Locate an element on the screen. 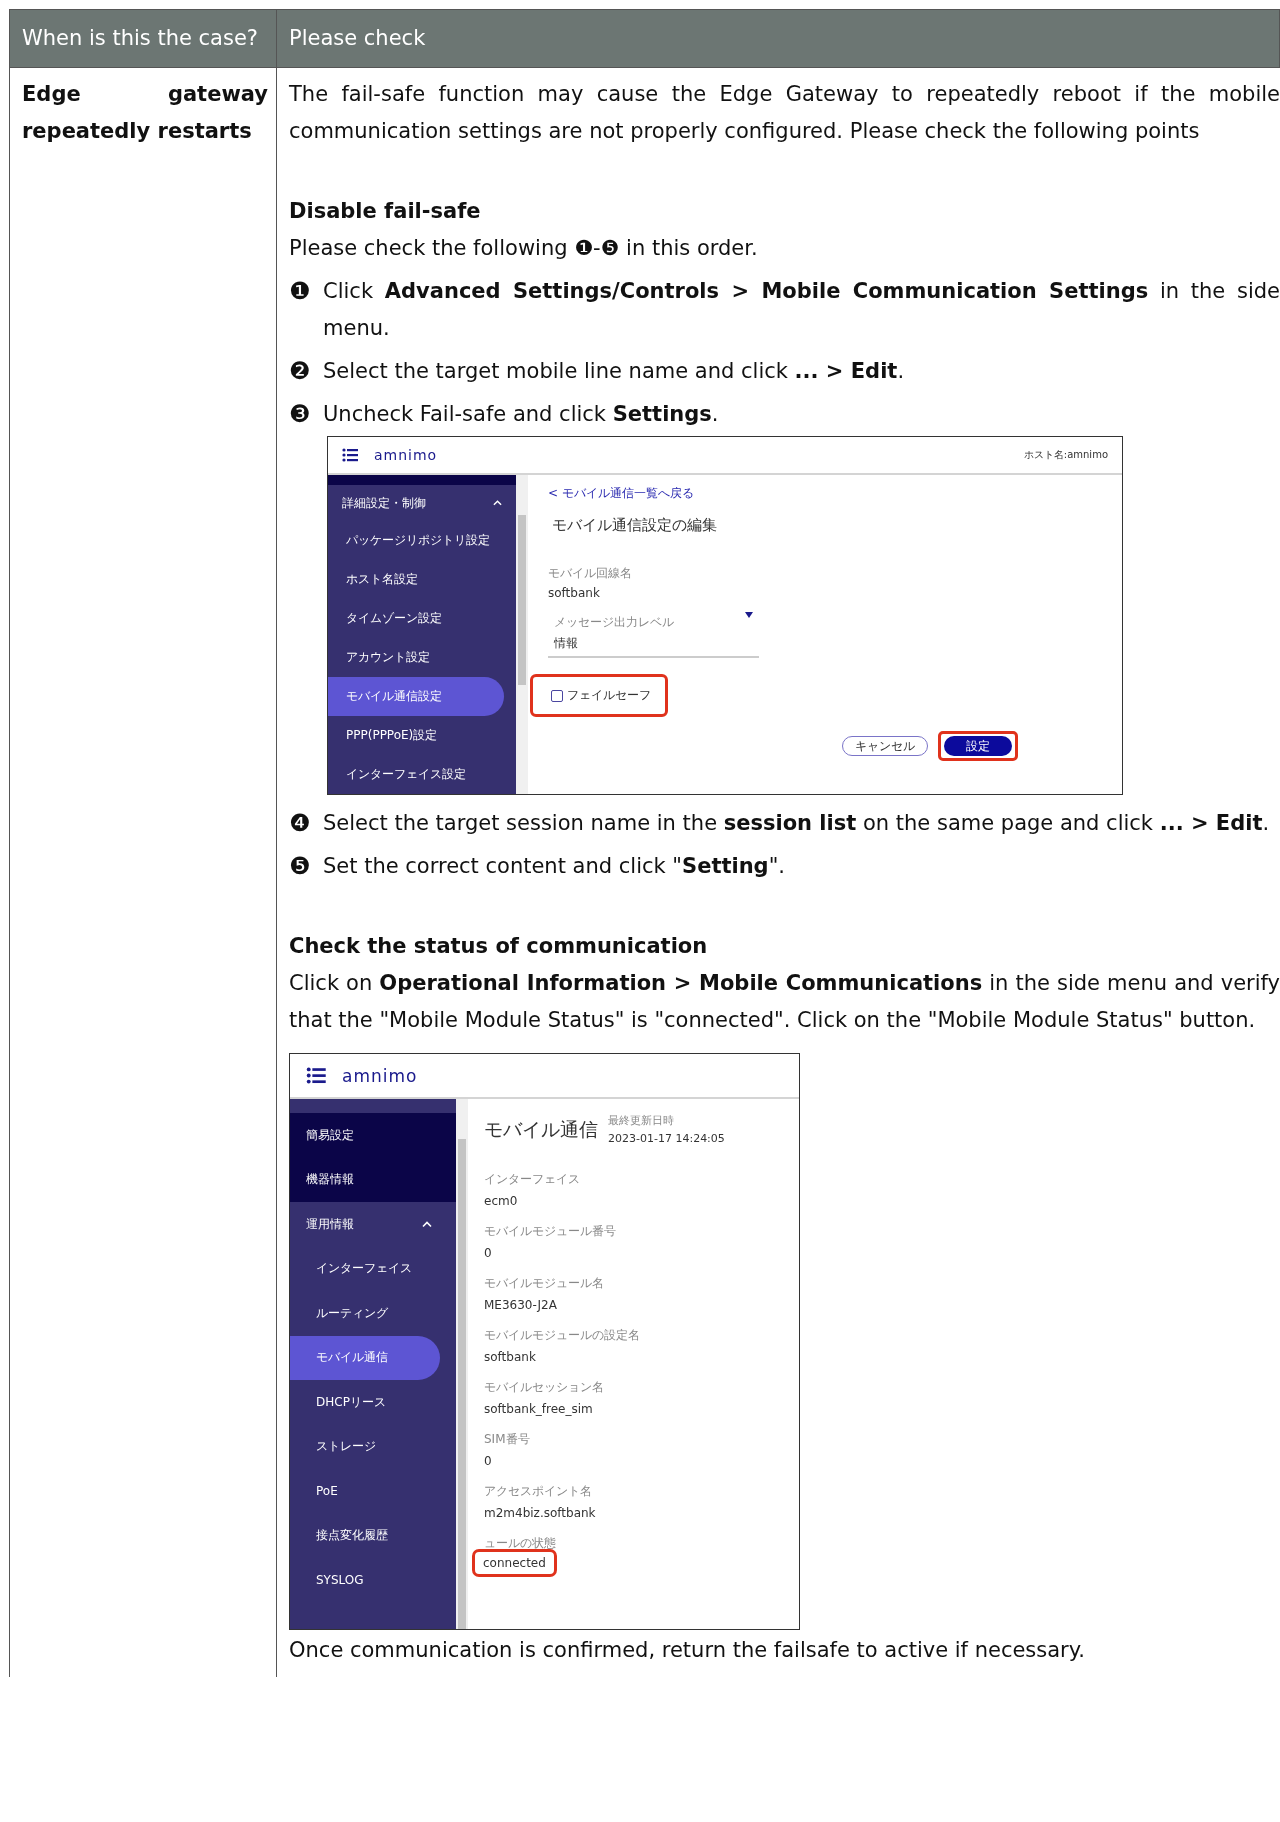  field-value: ecm0 is located at coordinates (501, 1201).